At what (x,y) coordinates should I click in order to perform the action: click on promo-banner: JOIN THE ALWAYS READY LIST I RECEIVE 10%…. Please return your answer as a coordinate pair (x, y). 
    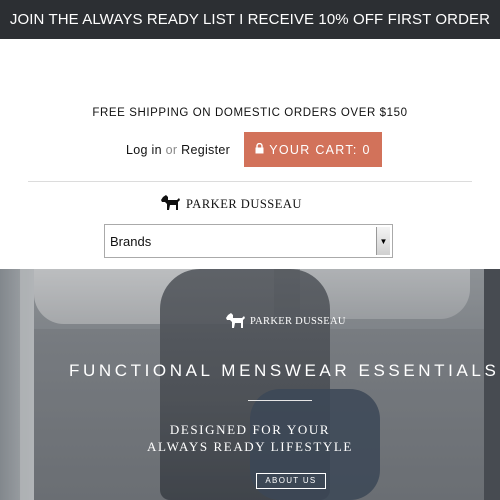
    Looking at the image, I should click on (250, 19).